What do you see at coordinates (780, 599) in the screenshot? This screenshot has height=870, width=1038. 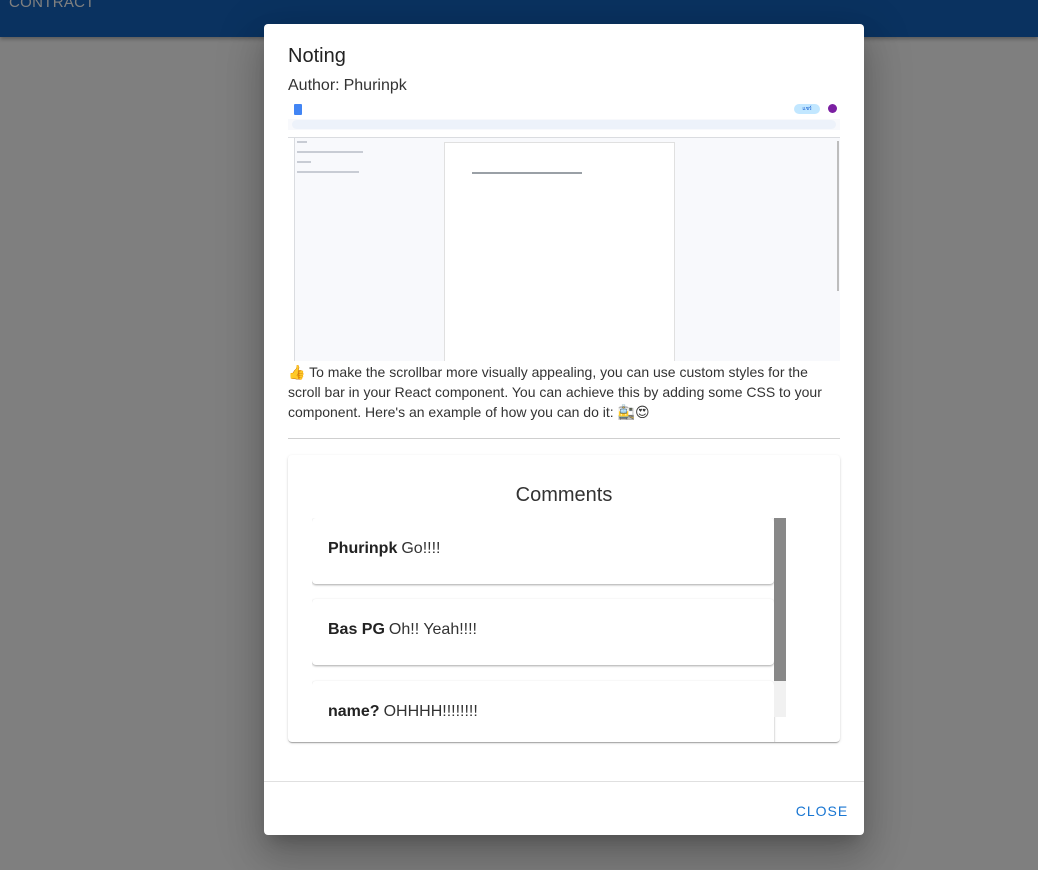 I see `scrollbar-thumb` at bounding box center [780, 599].